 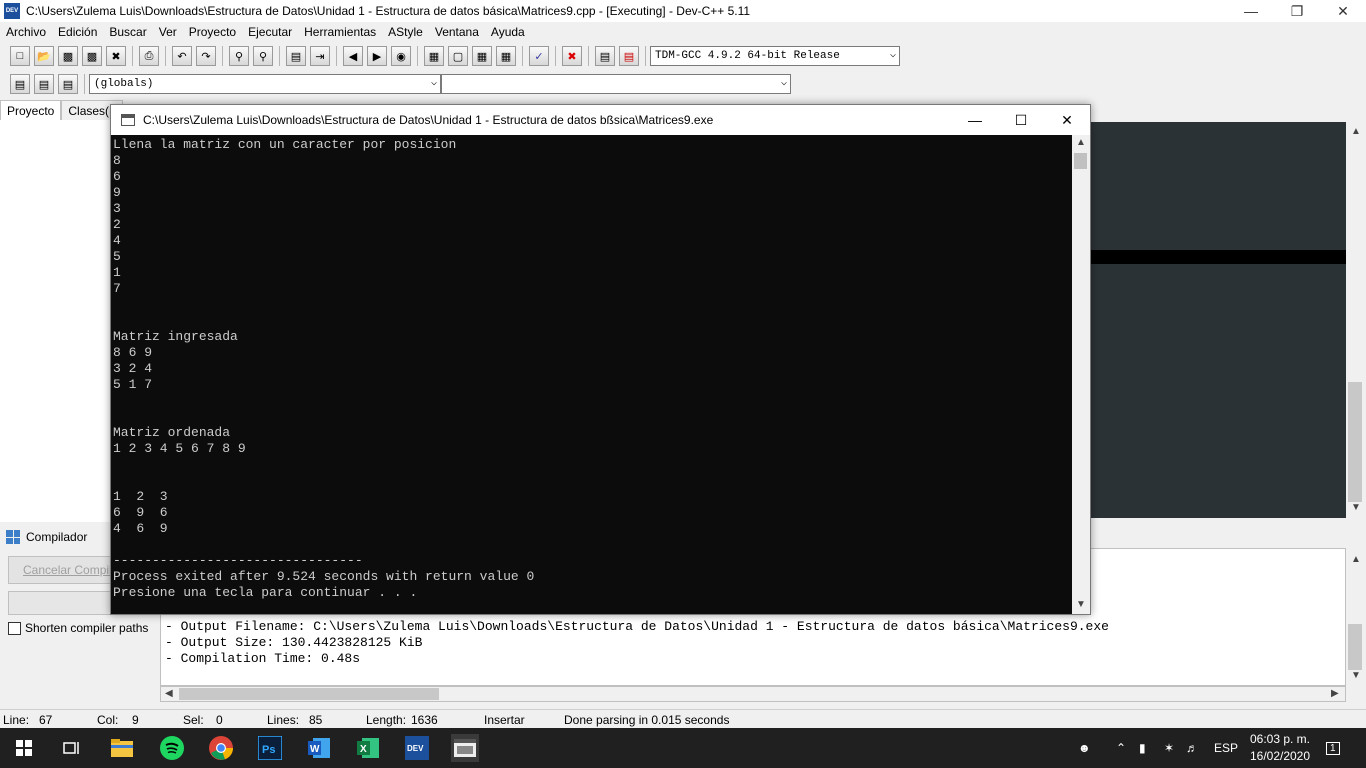 What do you see at coordinates (1169, 748) in the screenshot?
I see `wifi-icon: ✶` at bounding box center [1169, 748].